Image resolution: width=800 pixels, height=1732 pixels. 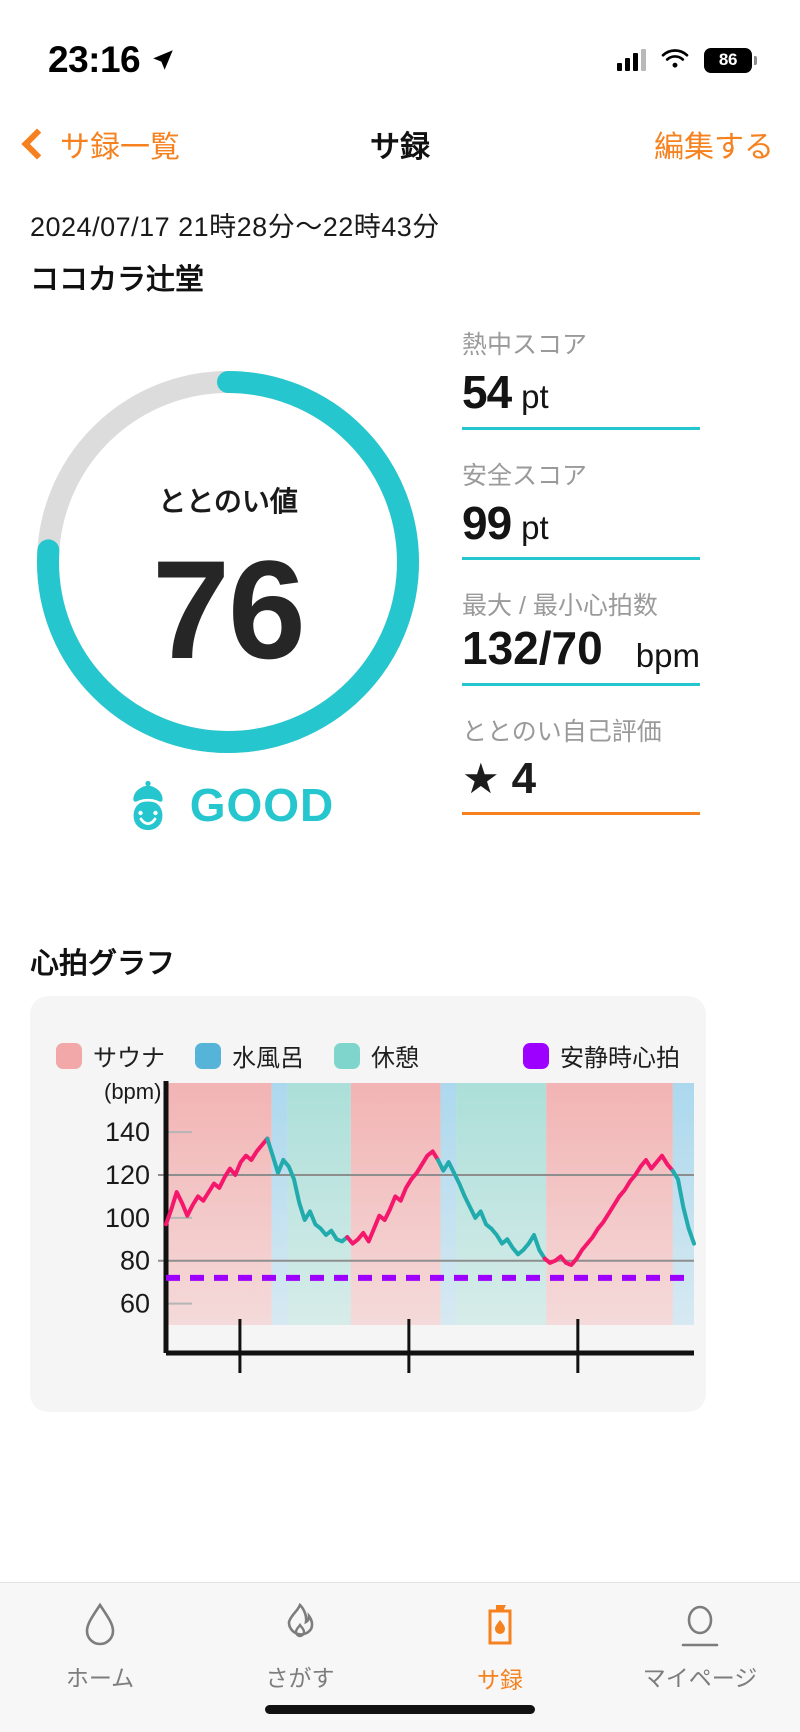 What do you see at coordinates (127, 1218) in the screenshot?
I see `svg-text: 100` at bounding box center [127, 1218].